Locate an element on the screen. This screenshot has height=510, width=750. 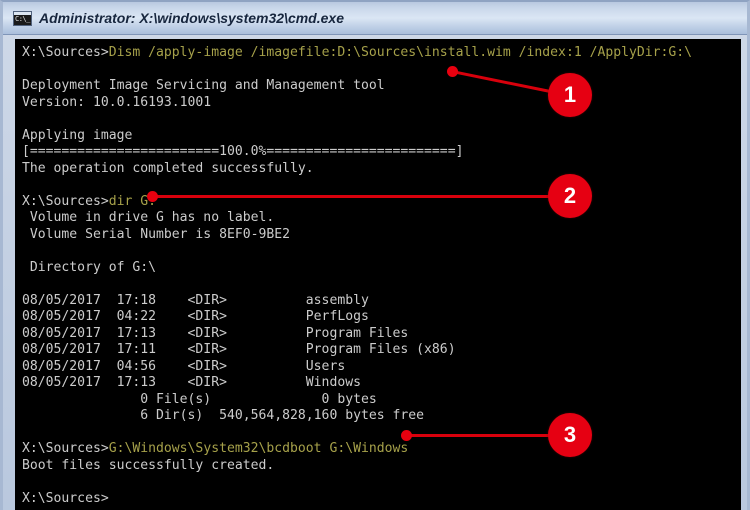
console-line: Volume Serial Number is 8EF0-9BE2 is located at coordinates (357, 235).